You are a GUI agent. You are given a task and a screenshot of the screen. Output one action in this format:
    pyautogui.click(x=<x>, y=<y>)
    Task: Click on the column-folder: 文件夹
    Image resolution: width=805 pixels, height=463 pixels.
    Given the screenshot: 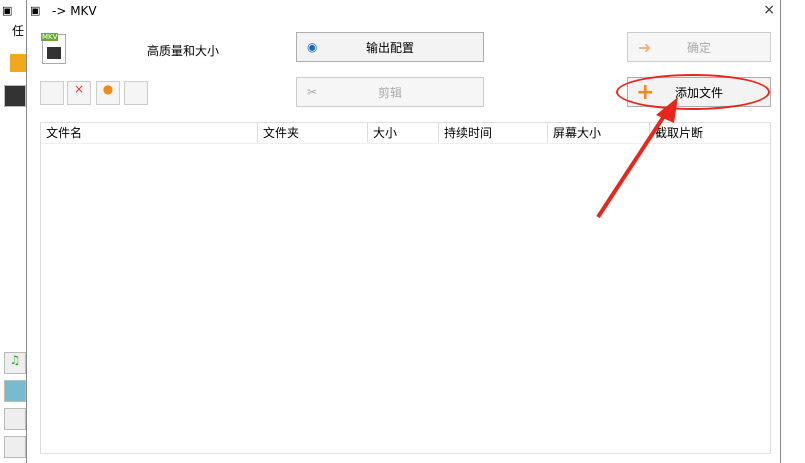 What is the action you would take?
    pyautogui.click(x=313, y=133)
    